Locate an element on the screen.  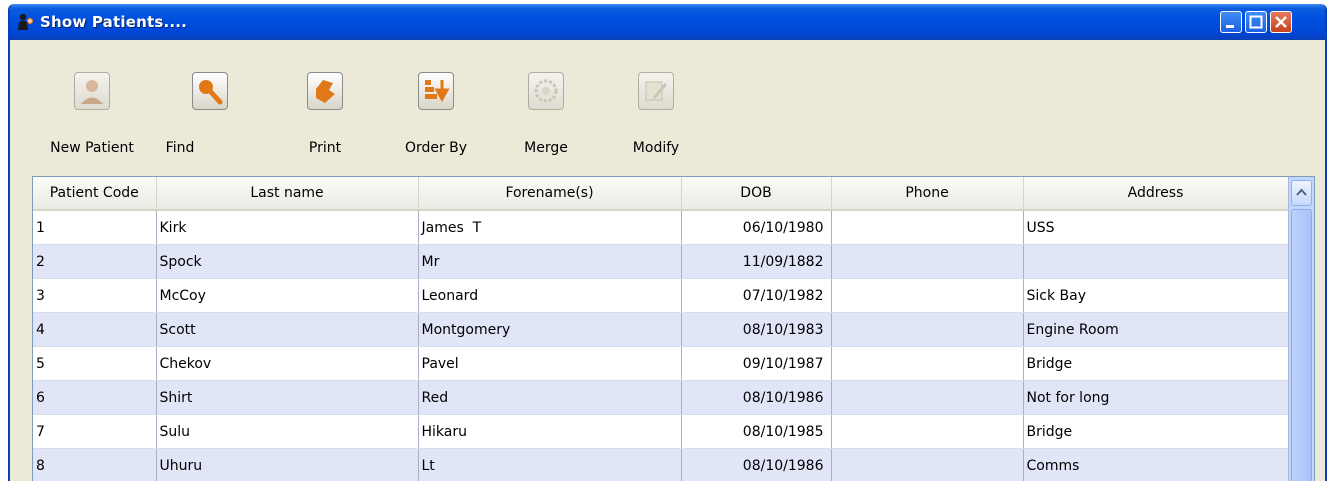
forename-cell: Red is located at coordinates (550, 397).